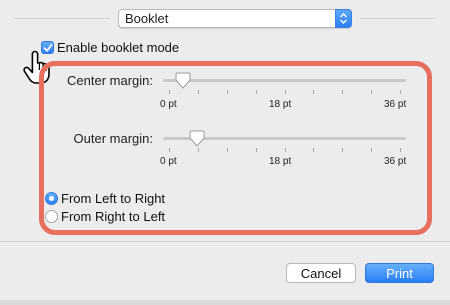 Image resolution: width=450 pixels, height=305 pixels. I want to click on center-margin-mid-label: 18 pt, so click(280, 104).